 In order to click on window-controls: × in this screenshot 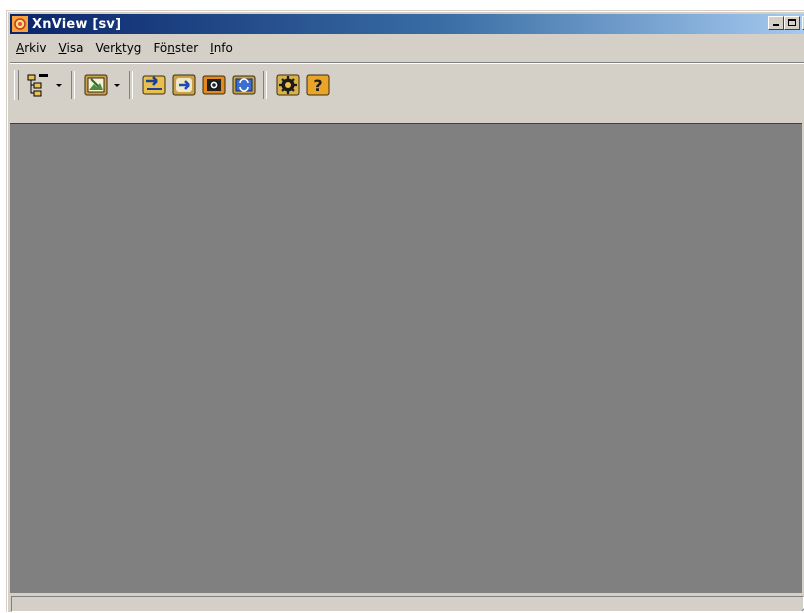, I will do `click(786, 23)`.